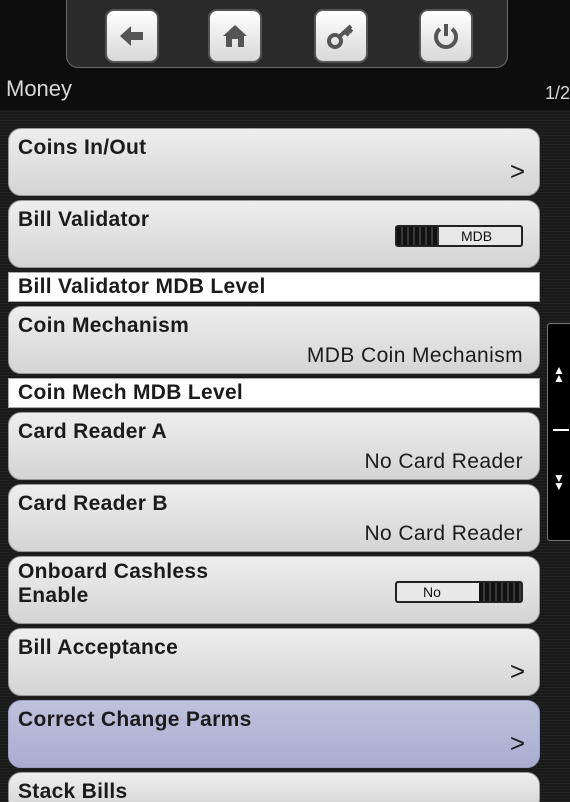 Image resolution: width=570 pixels, height=802 pixels. I want to click on scroll-down-icon: ▼ ▼, so click(559, 488).